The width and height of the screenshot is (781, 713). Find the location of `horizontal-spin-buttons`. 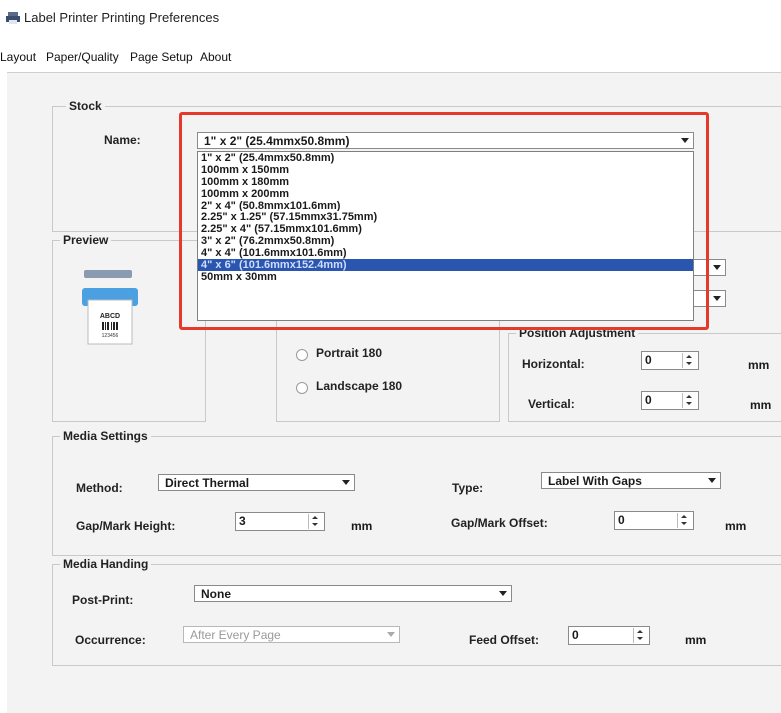

horizontal-spin-buttons is located at coordinates (689, 360).